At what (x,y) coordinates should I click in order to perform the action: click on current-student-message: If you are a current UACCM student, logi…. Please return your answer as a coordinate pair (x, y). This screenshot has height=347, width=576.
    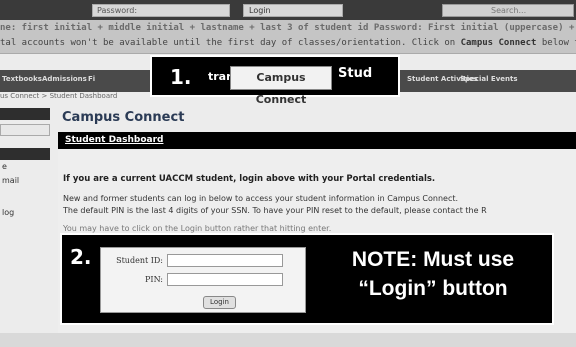
    Looking at the image, I should click on (249, 179).